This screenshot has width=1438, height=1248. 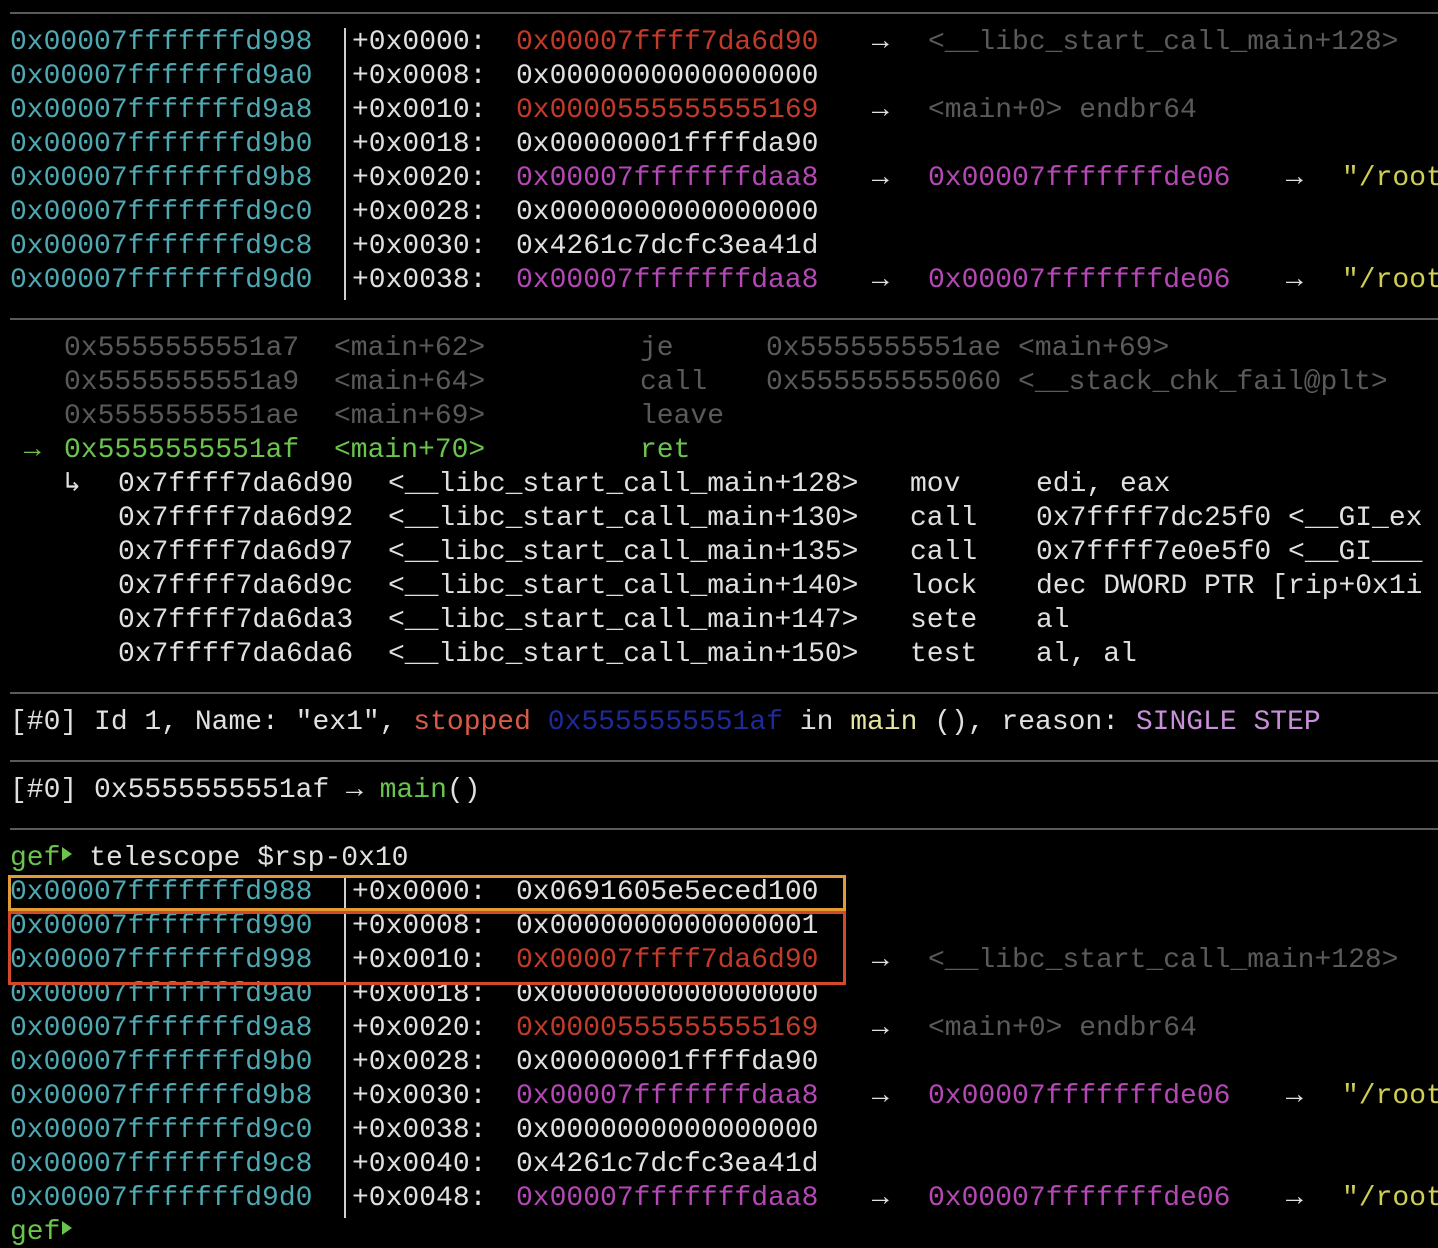 I want to click on code-row-past: 0x5555555551ae <main+69> leave, so click(x=724, y=417).